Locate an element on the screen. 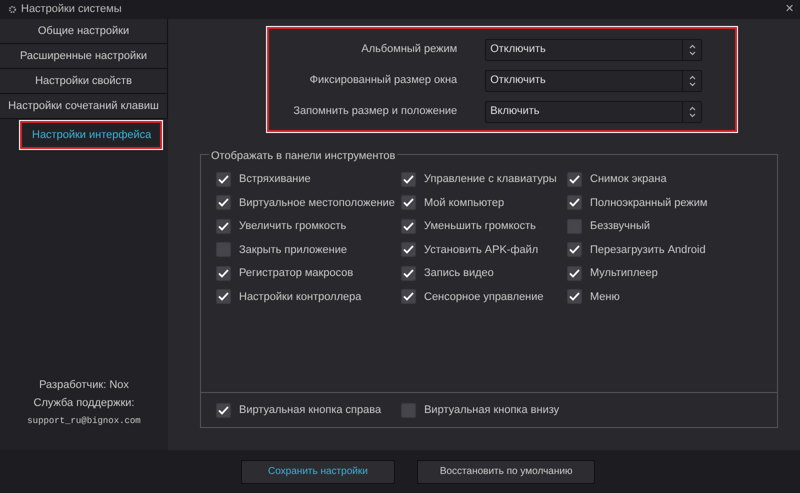  setting-label: Запомнить размер и положение is located at coordinates (375, 112).